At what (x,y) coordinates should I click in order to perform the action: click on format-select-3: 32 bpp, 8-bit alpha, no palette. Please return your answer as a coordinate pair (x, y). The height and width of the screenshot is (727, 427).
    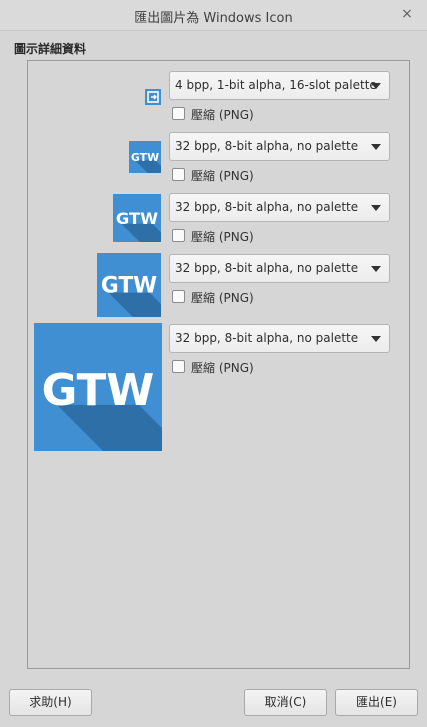
    Looking at the image, I should click on (279, 207).